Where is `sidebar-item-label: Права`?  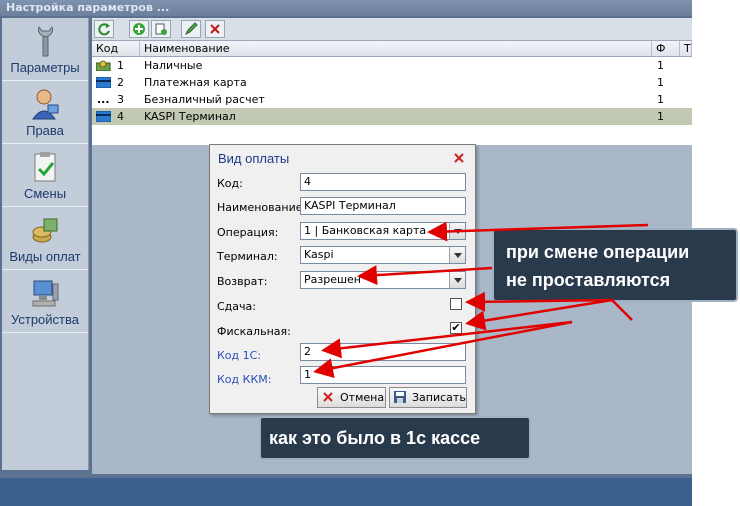
sidebar-item-label: Права is located at coordinates (45, 130).